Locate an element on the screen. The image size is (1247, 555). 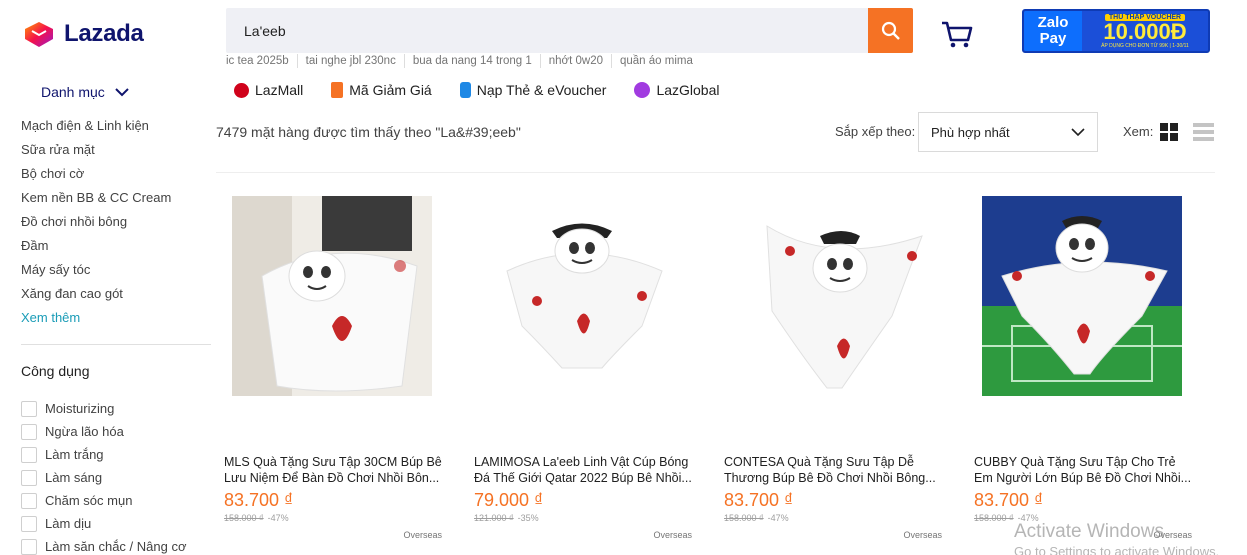
category-item: Đầm is located at coordinates (96, 246).